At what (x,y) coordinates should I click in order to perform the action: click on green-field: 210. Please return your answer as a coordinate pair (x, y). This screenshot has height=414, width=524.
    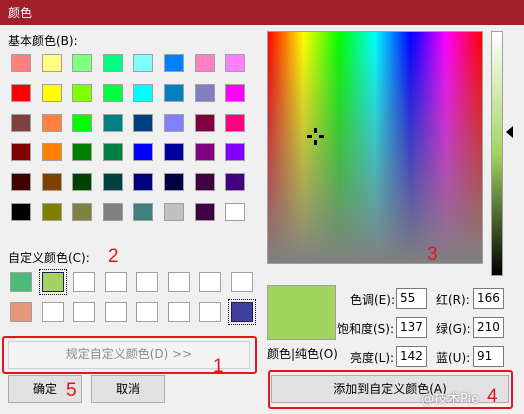
    Looking at the image, I should click on (488, 327).